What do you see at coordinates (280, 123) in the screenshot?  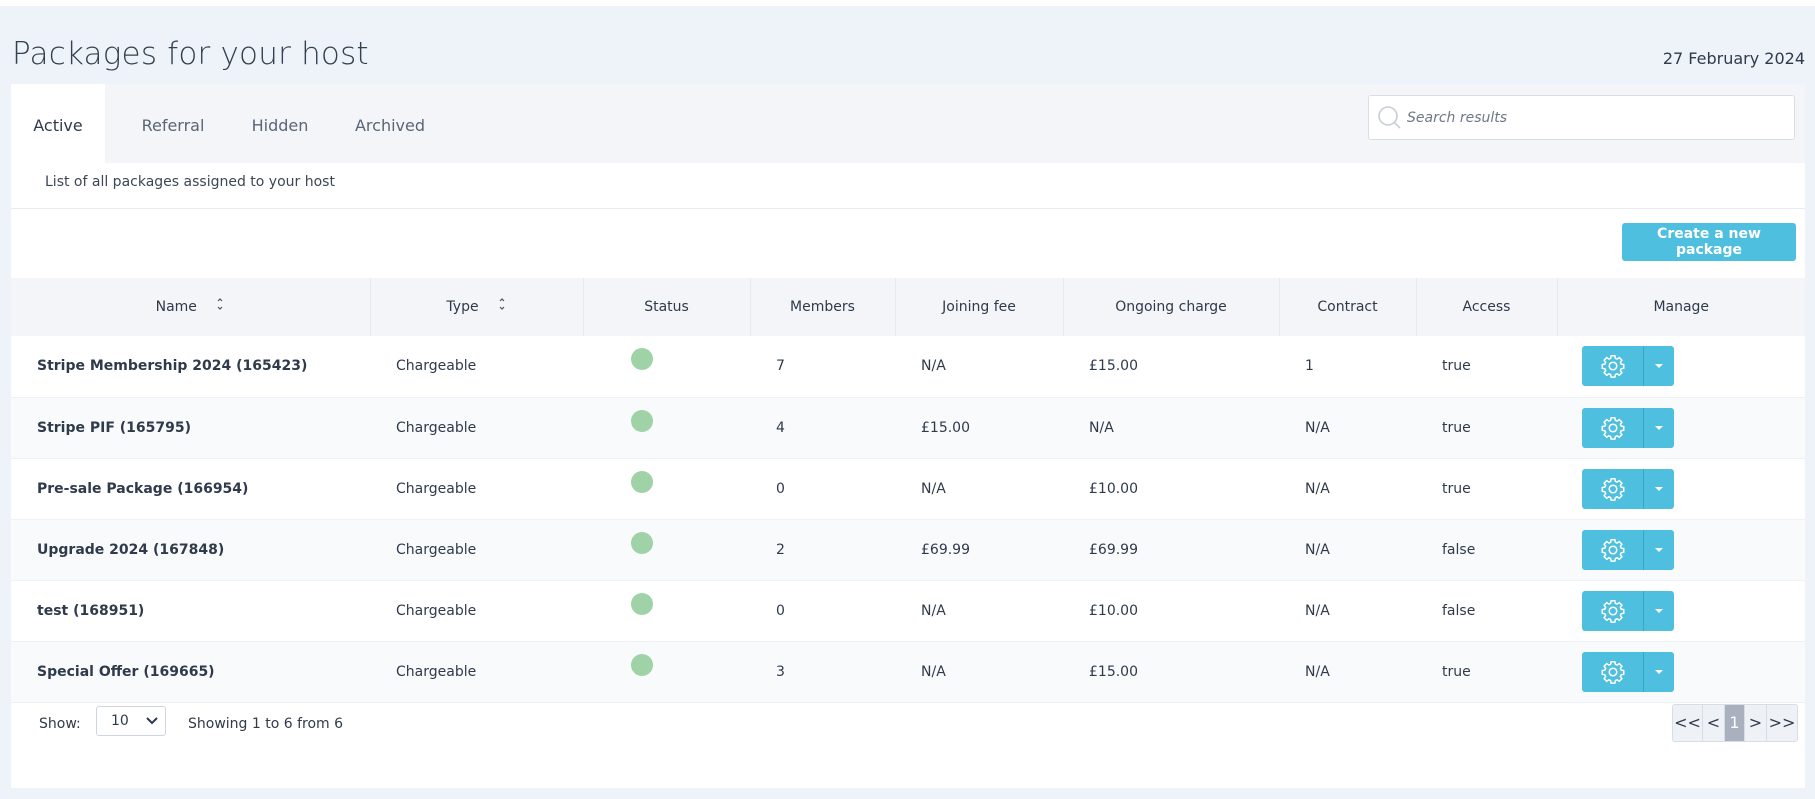 I see `tab-hidden: Hidden` at bounding box center [280, 123].